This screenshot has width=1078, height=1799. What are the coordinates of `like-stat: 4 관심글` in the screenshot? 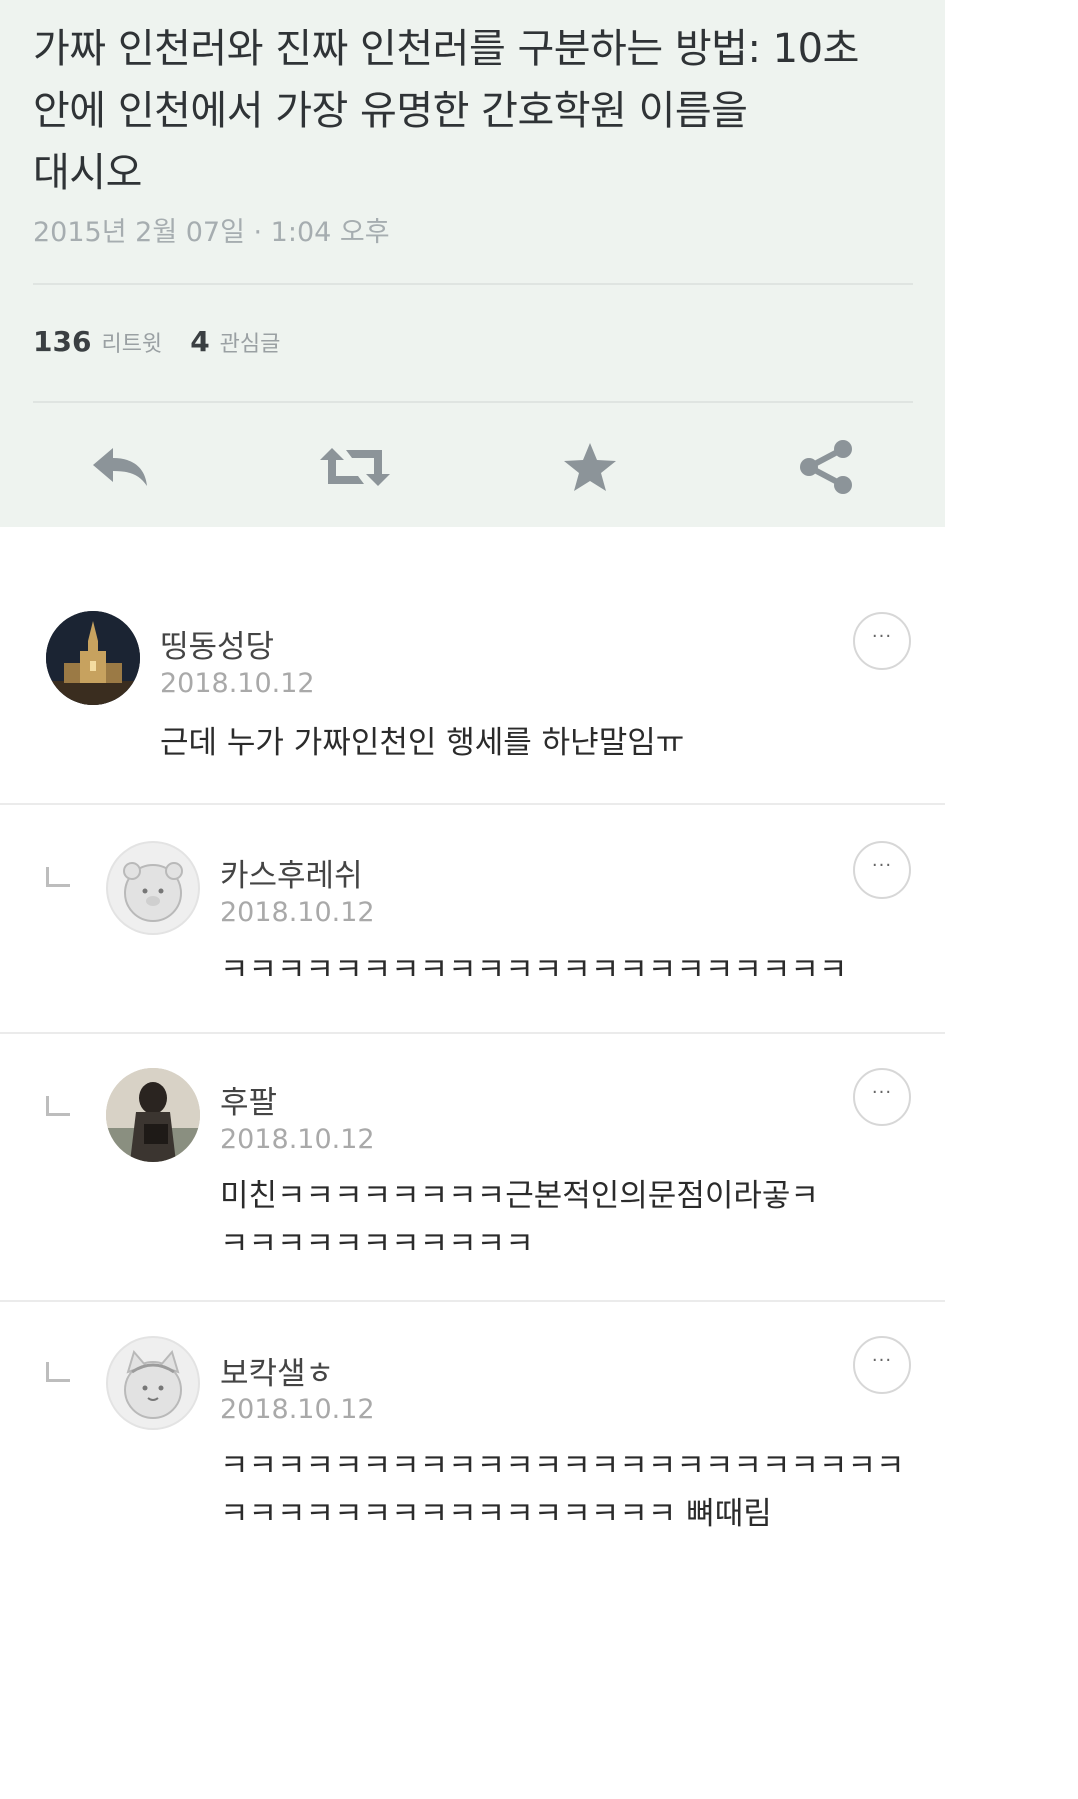 It's located at (235, 341).